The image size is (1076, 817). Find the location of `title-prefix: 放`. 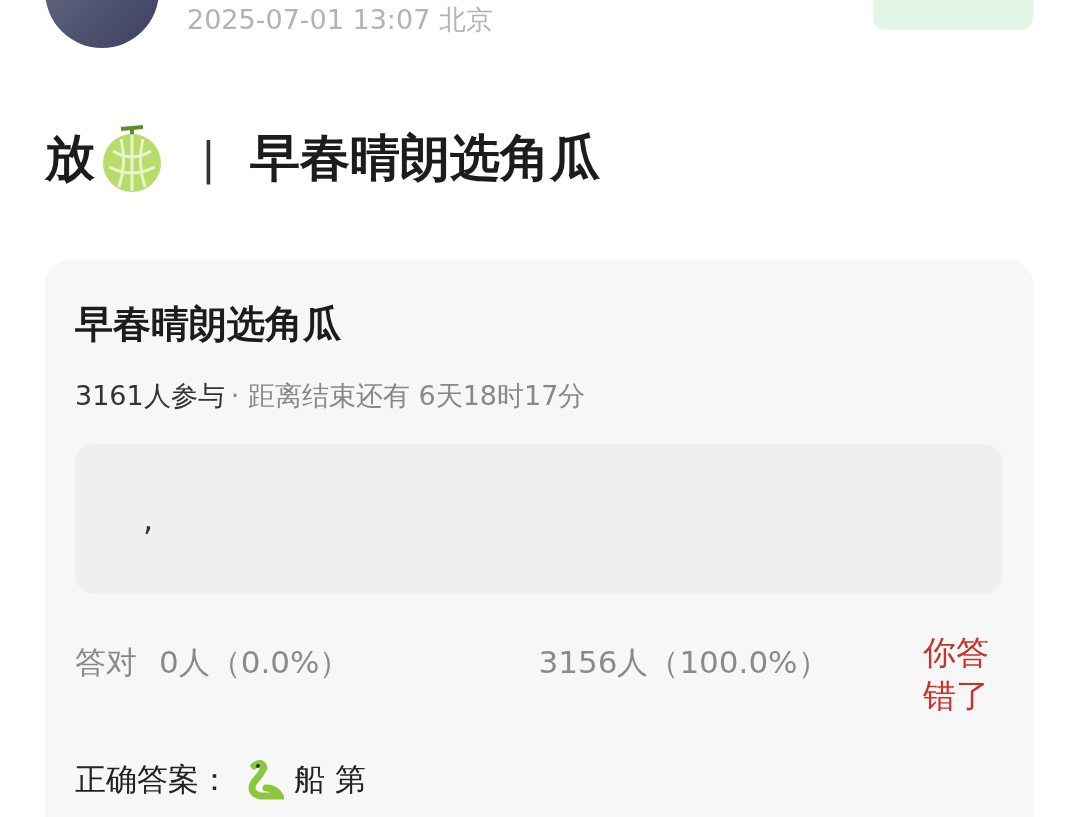

title-prefix: 放 is located at coordinates (70, 158).